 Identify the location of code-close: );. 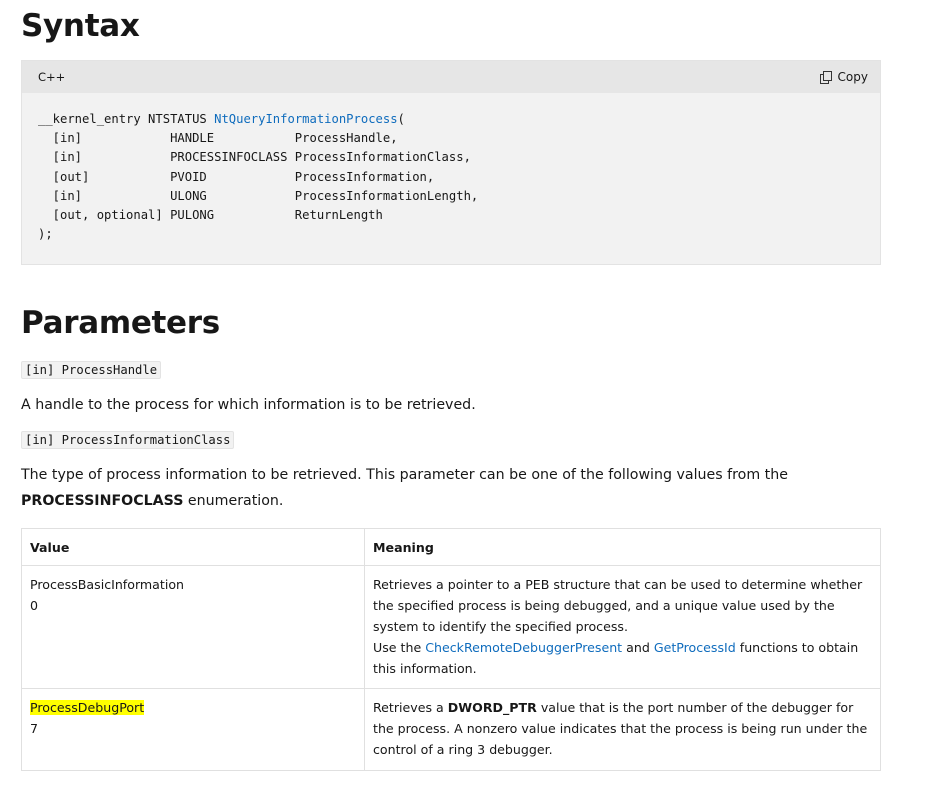
(45, 234).